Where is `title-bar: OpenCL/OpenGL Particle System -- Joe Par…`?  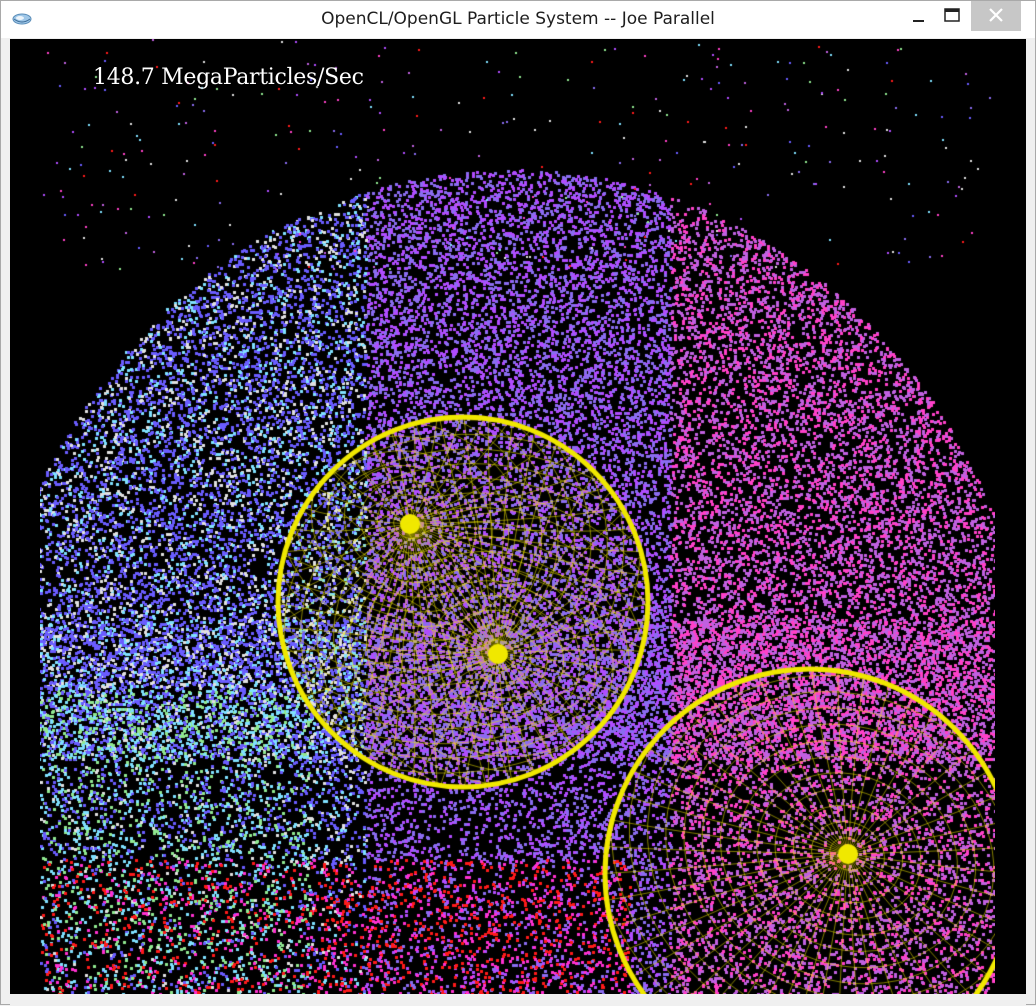 title-bar: OpenCL/OpenGL Particle System -- Joe Par… is located at coordinates (518, 19).